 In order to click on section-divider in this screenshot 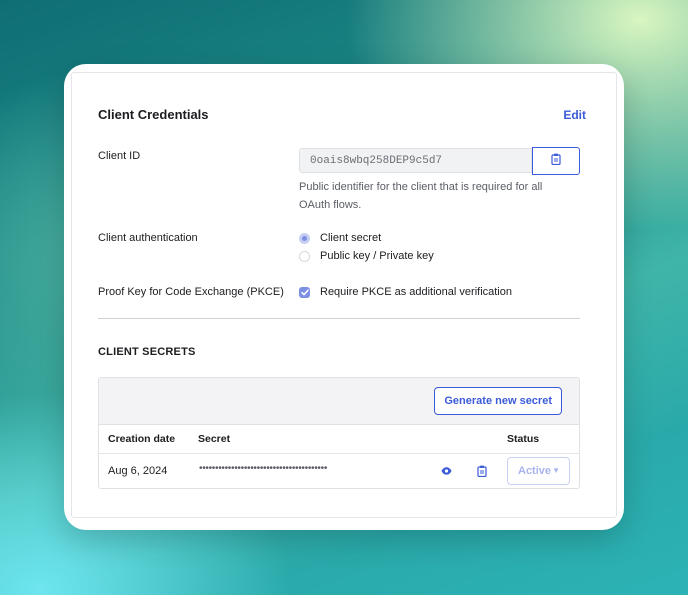, I will do `click(339, 318)`.